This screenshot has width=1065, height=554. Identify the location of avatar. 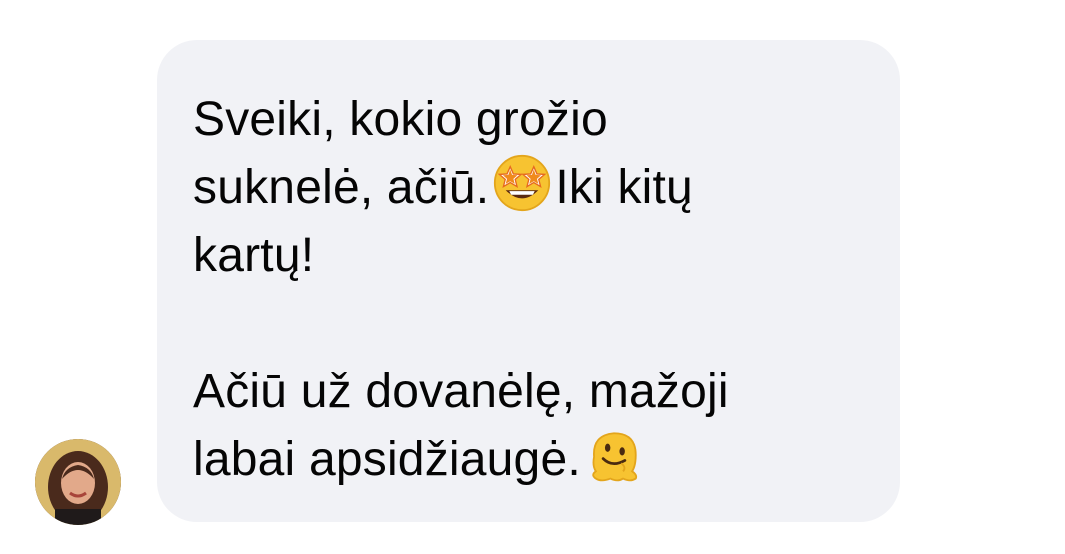
(78, 482).